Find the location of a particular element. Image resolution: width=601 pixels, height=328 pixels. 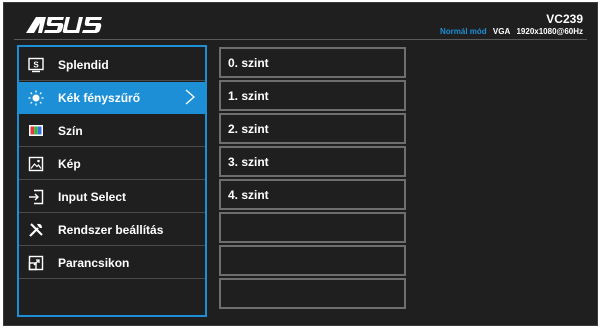

system-setup-icon is located at coordinates (36, 230).